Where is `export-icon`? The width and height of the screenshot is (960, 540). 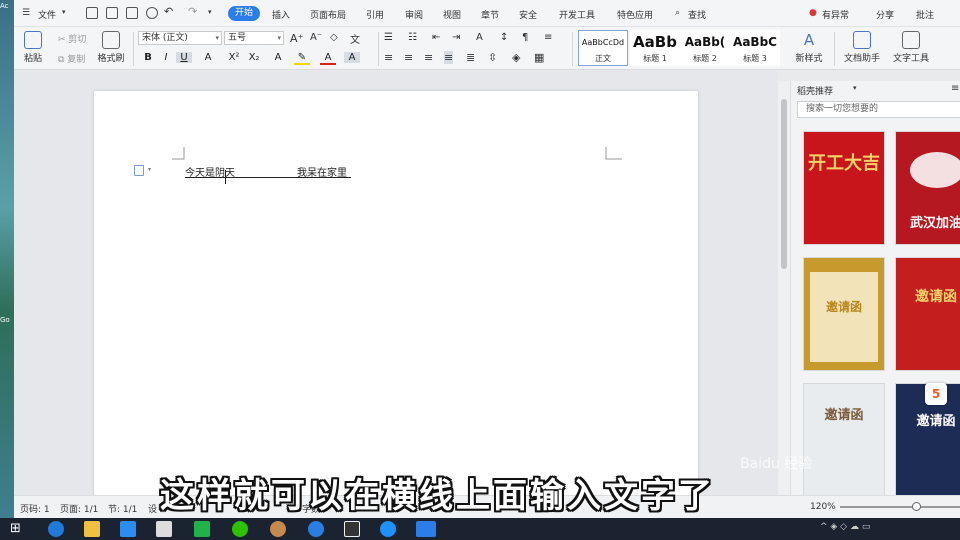 export-icon is located at coordinates (112, 13).